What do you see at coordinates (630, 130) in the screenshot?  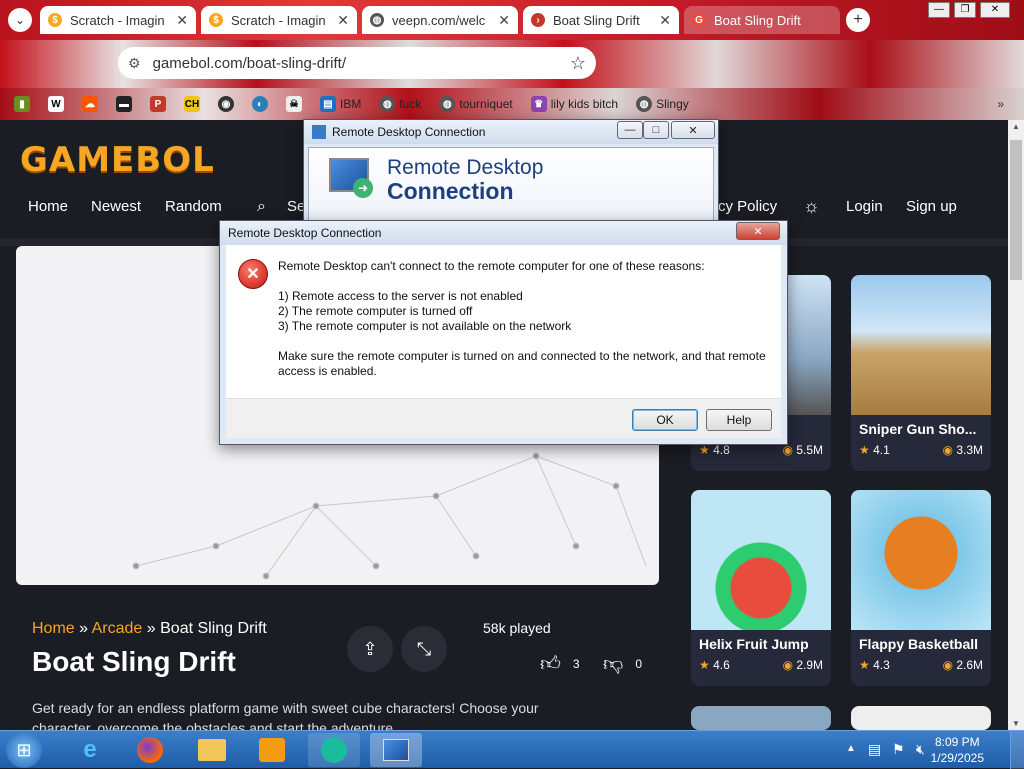 I see `rdc-minimize-button: —` at bounding box center [630, 130].